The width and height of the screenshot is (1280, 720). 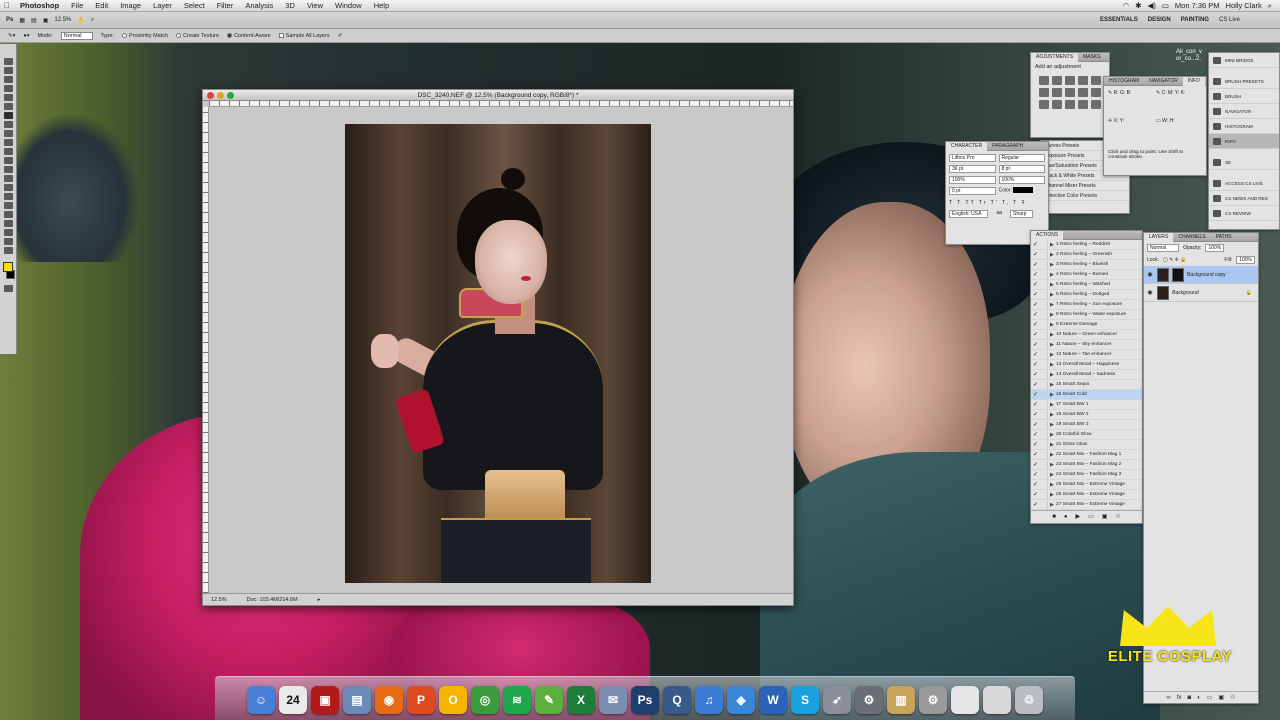 What do you see at coordinates (1210, 697) in the screenshot?
I see `new-group-icon: ▭` at bounding box center [1210, 697].